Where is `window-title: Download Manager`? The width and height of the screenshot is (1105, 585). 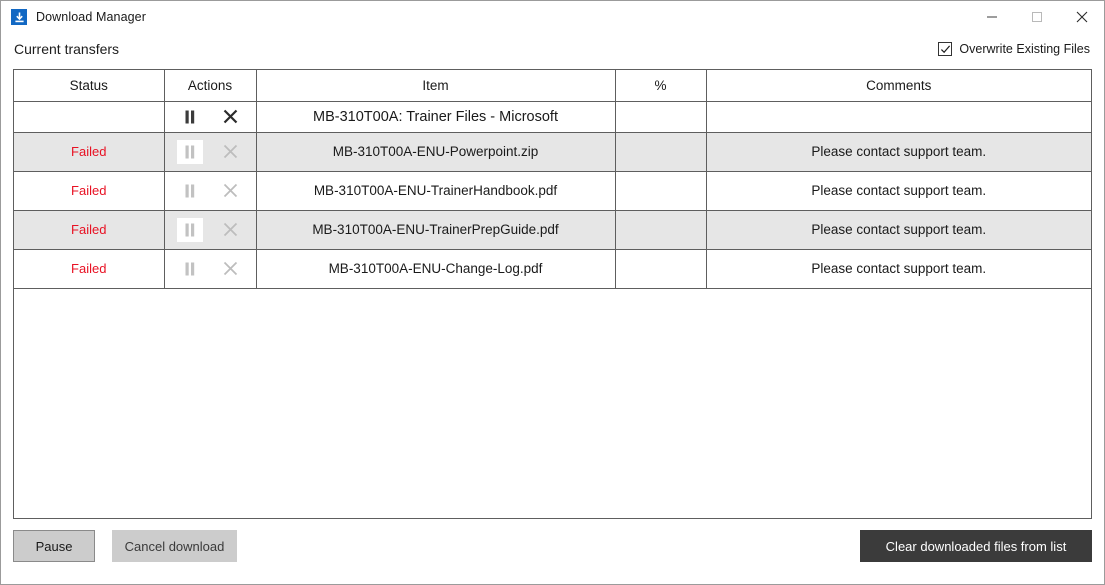
window-title: Download Manager is located at coordinates (91, 17).